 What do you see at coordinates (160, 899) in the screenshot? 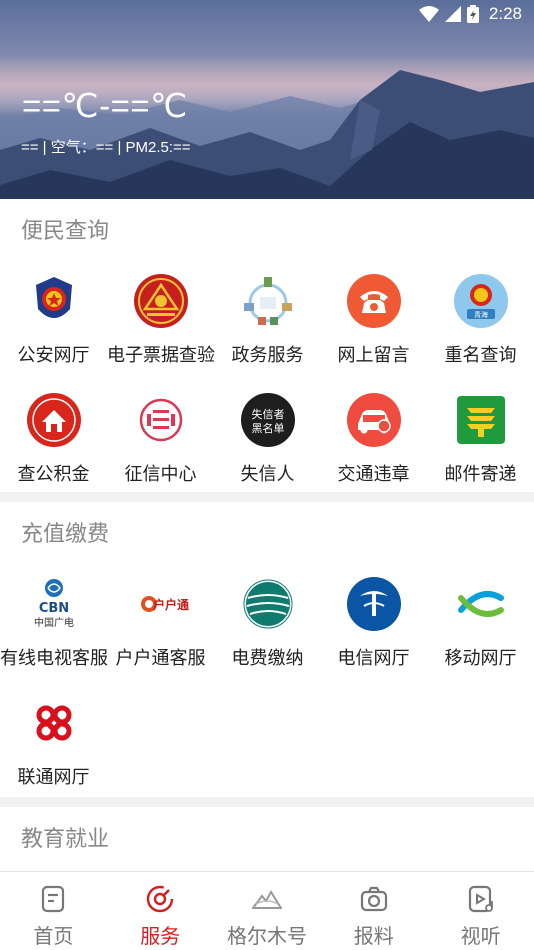
I see `service-icon` at bounding box center [160, 899].